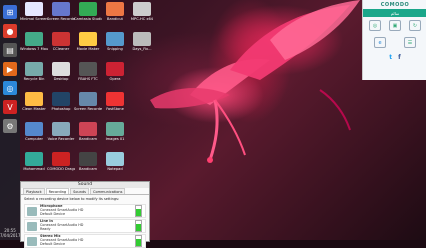 The image size is (426, 248). I want to click on desktop-icon: Mohammad, so click(34, 161).